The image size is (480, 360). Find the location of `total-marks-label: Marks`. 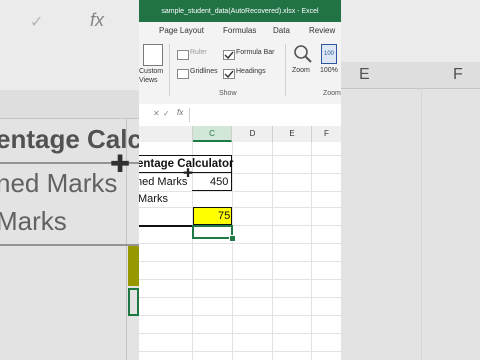

total-marks-label: Marks is located at coordinates (153, 199).